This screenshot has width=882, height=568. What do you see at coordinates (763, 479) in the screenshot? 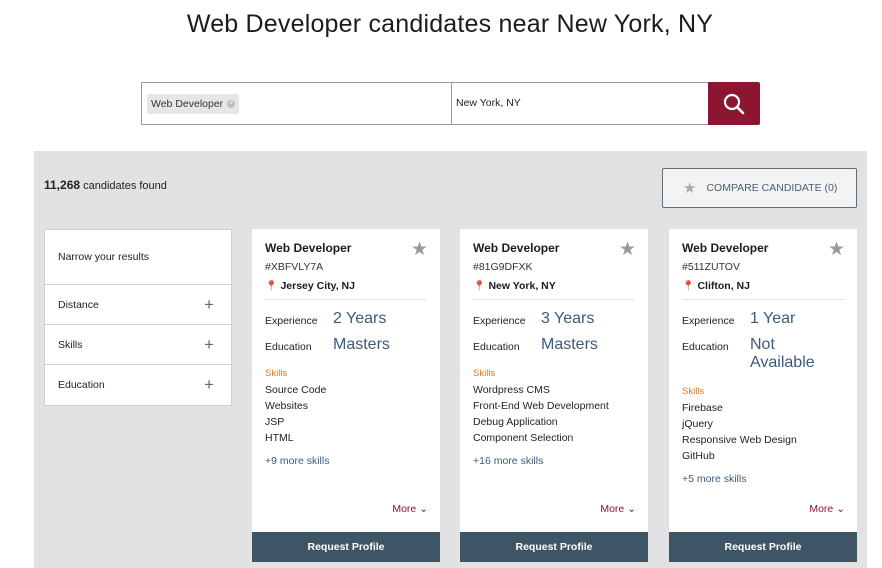
I see `more-skills-link: +5 more skills` at bounding box center [763, 479].